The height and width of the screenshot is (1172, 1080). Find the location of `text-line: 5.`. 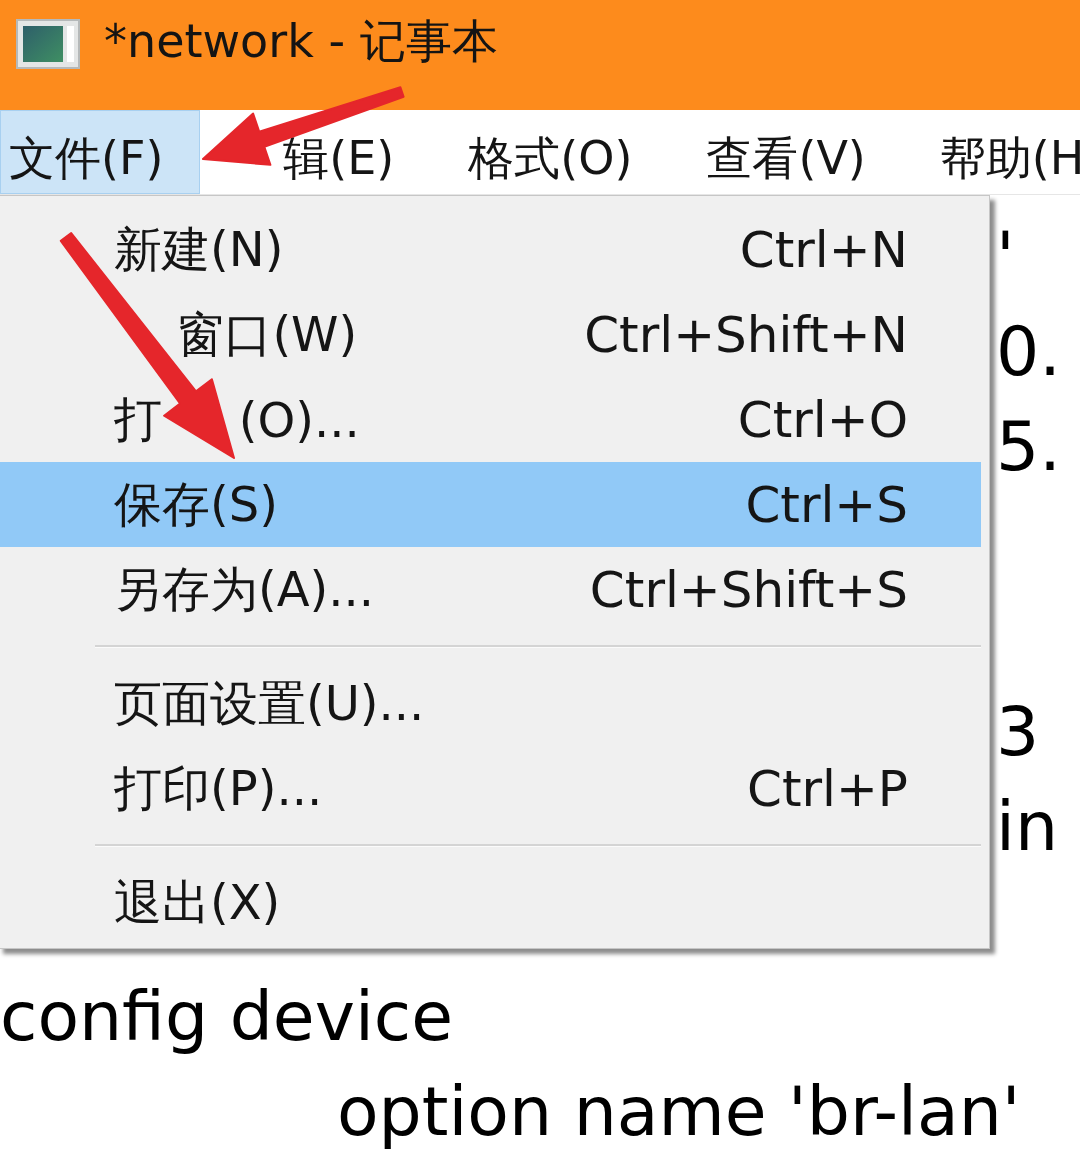

text-line: 5. is located at coordinates (1028, 446).